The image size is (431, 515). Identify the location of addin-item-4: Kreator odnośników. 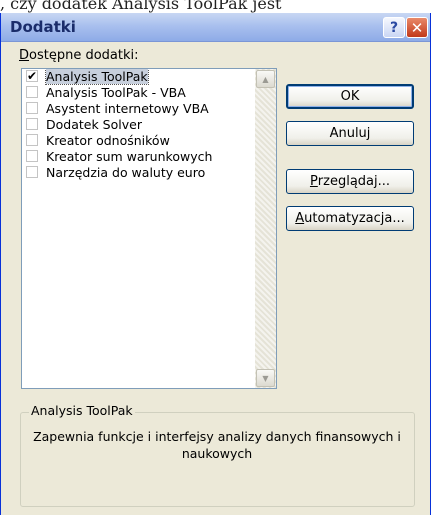
(138, 141).